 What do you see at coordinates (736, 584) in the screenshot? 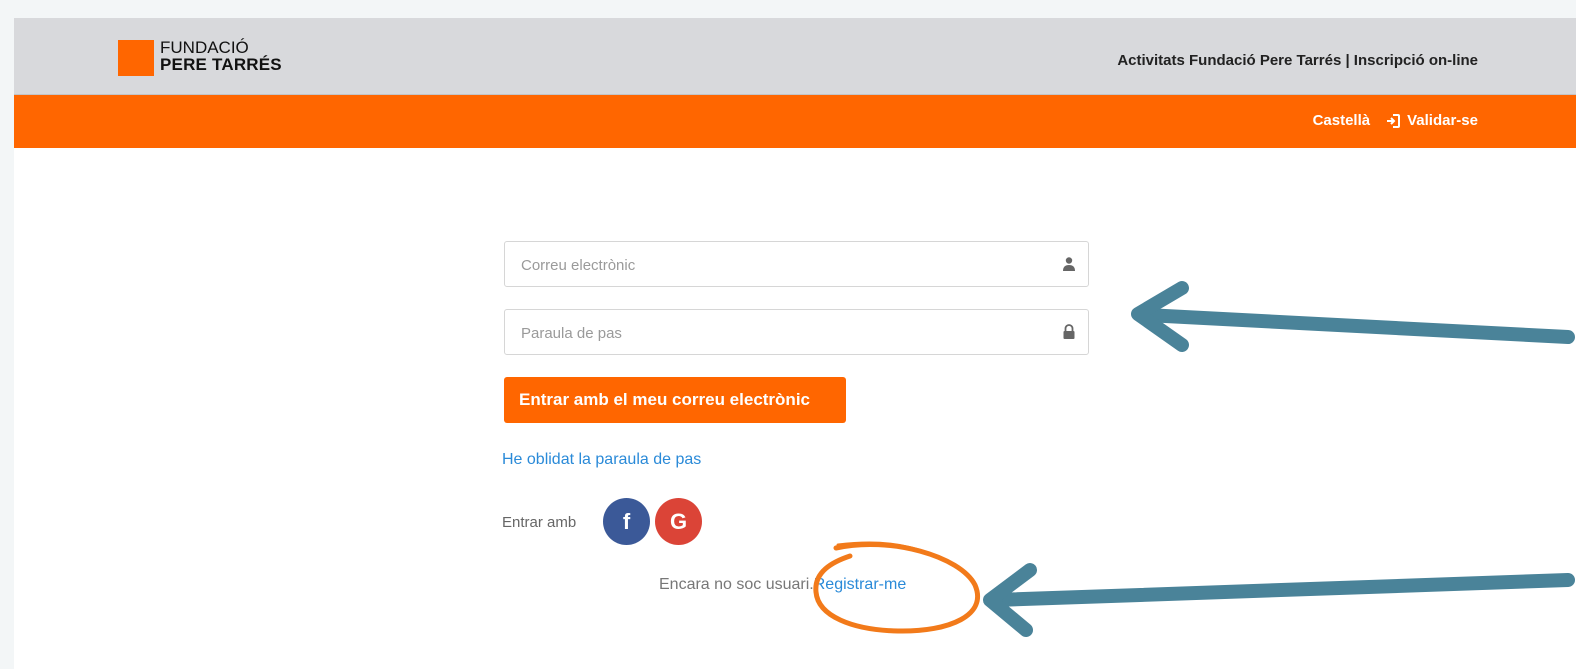
I see `register-prefix: Encara no soc usuari.` at bounding box center [736, 584].